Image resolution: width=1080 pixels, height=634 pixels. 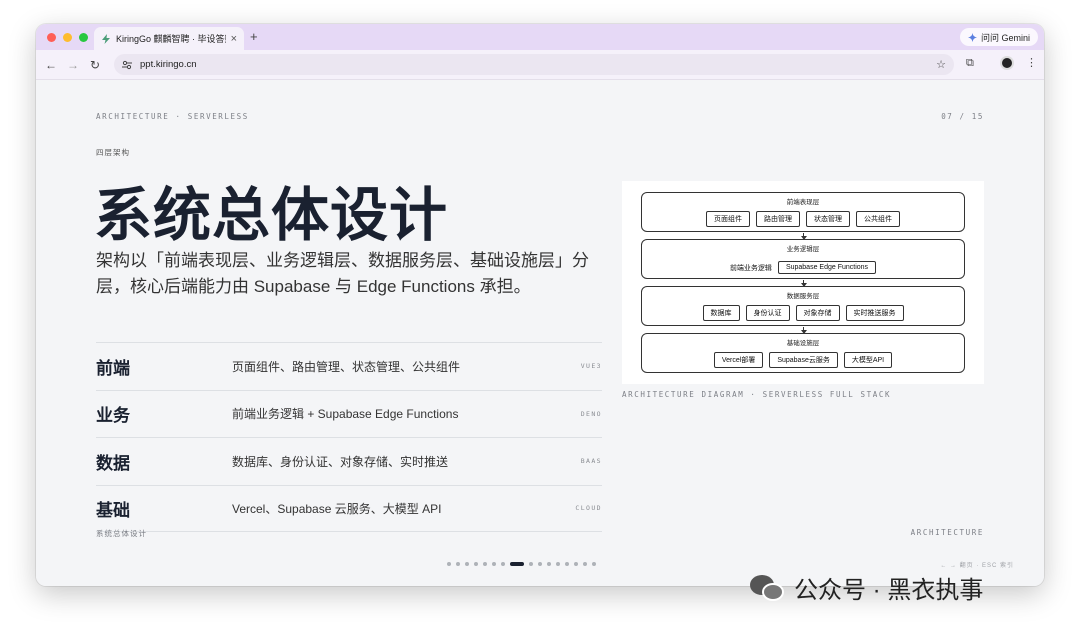 I want to click on footer-section: ARCHITECTURE, so click(x=947, y=532).